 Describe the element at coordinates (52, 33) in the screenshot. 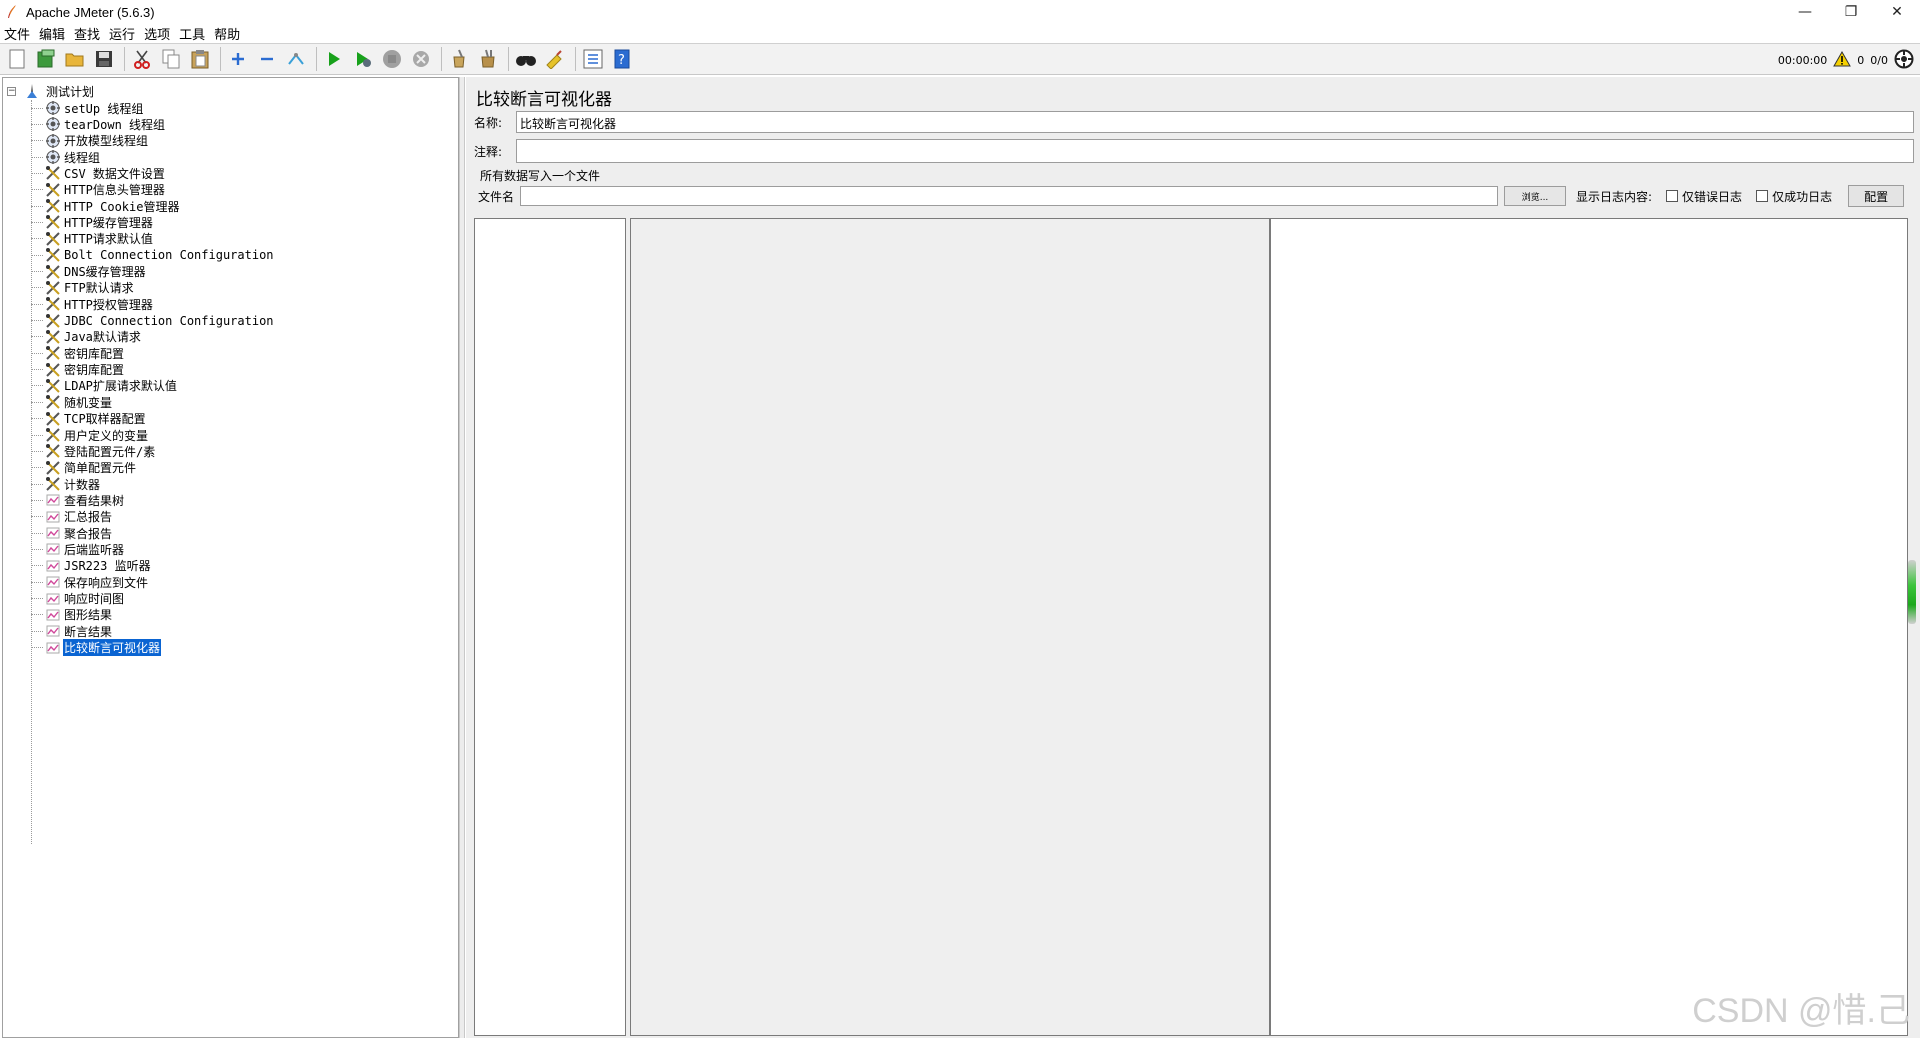

I see `menu-edit: 编辑` at that location.